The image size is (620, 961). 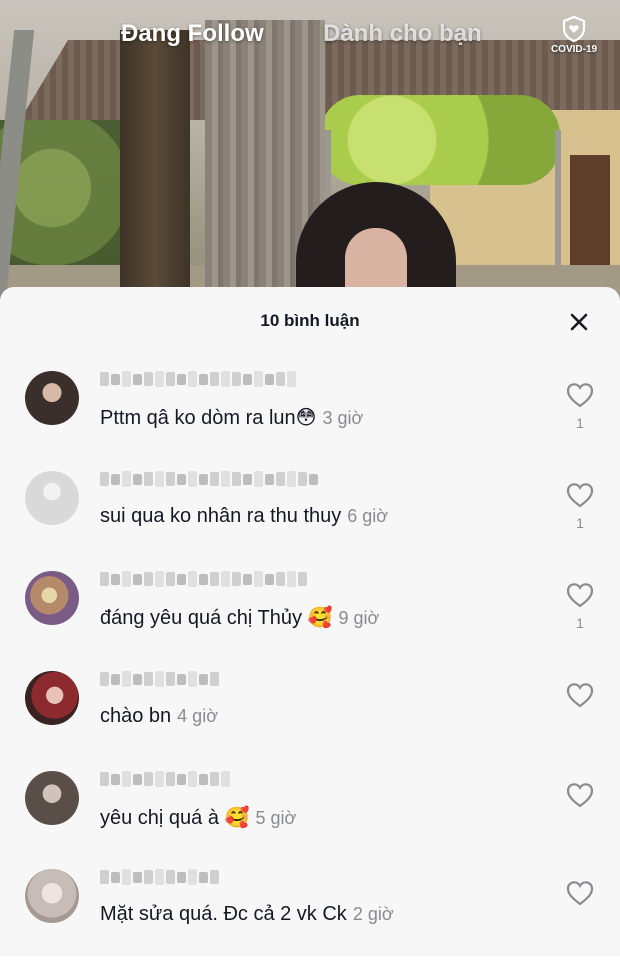 I want to click on comment-time: 4 giờ, so click(x=197, y=716).